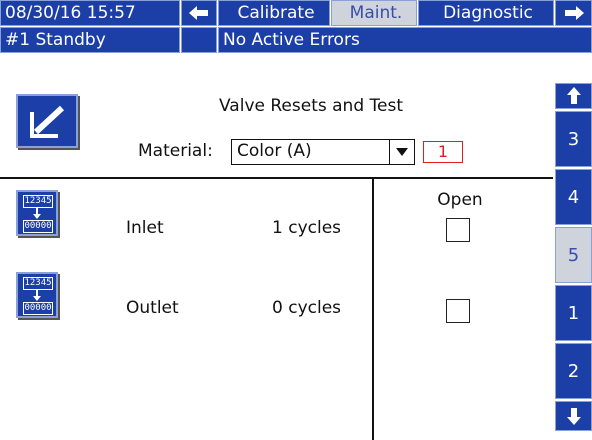 The width and height of the screenshot is (592, 440). What do you see at coordinates (274, 151) in the screenshot?
I see `material-select-value: Color (A)` at bounding box center [274, 151].